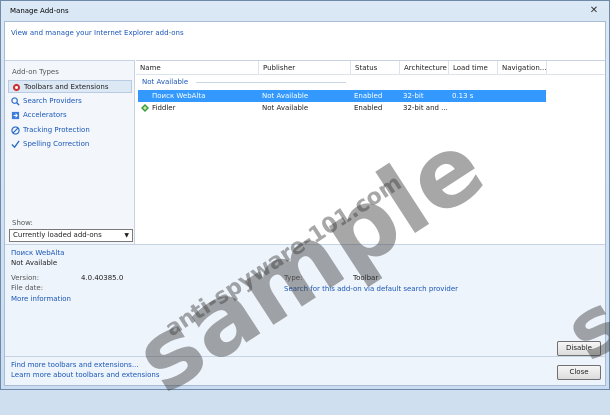 The height and width of the screenshot is (415, 610). Describe the element at coordinates (375, 68) in the screenshot. I see `column-status: Status` at that location.